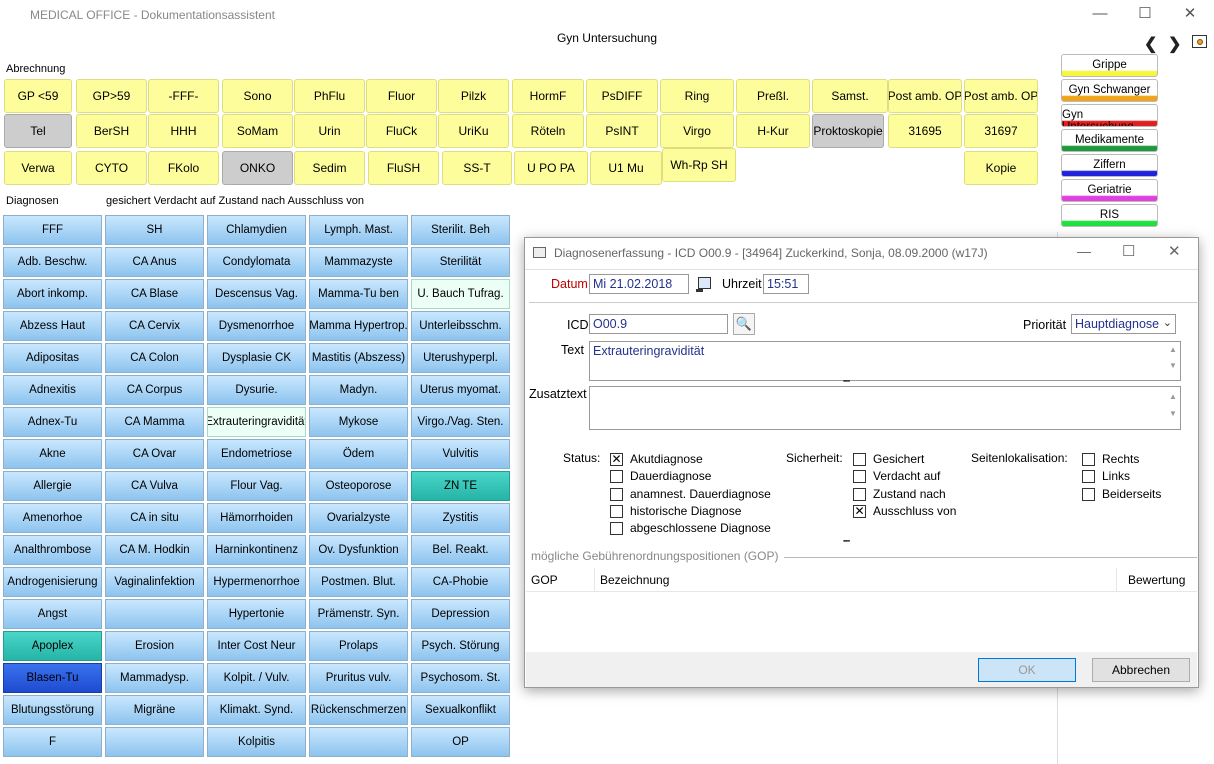 Image resolution: width=1214 pixels, height=764 pixels. Describe the element at coordinates (257, 96) in the screenshot. I see `abrechnung-sono-button: Sono` at that location.